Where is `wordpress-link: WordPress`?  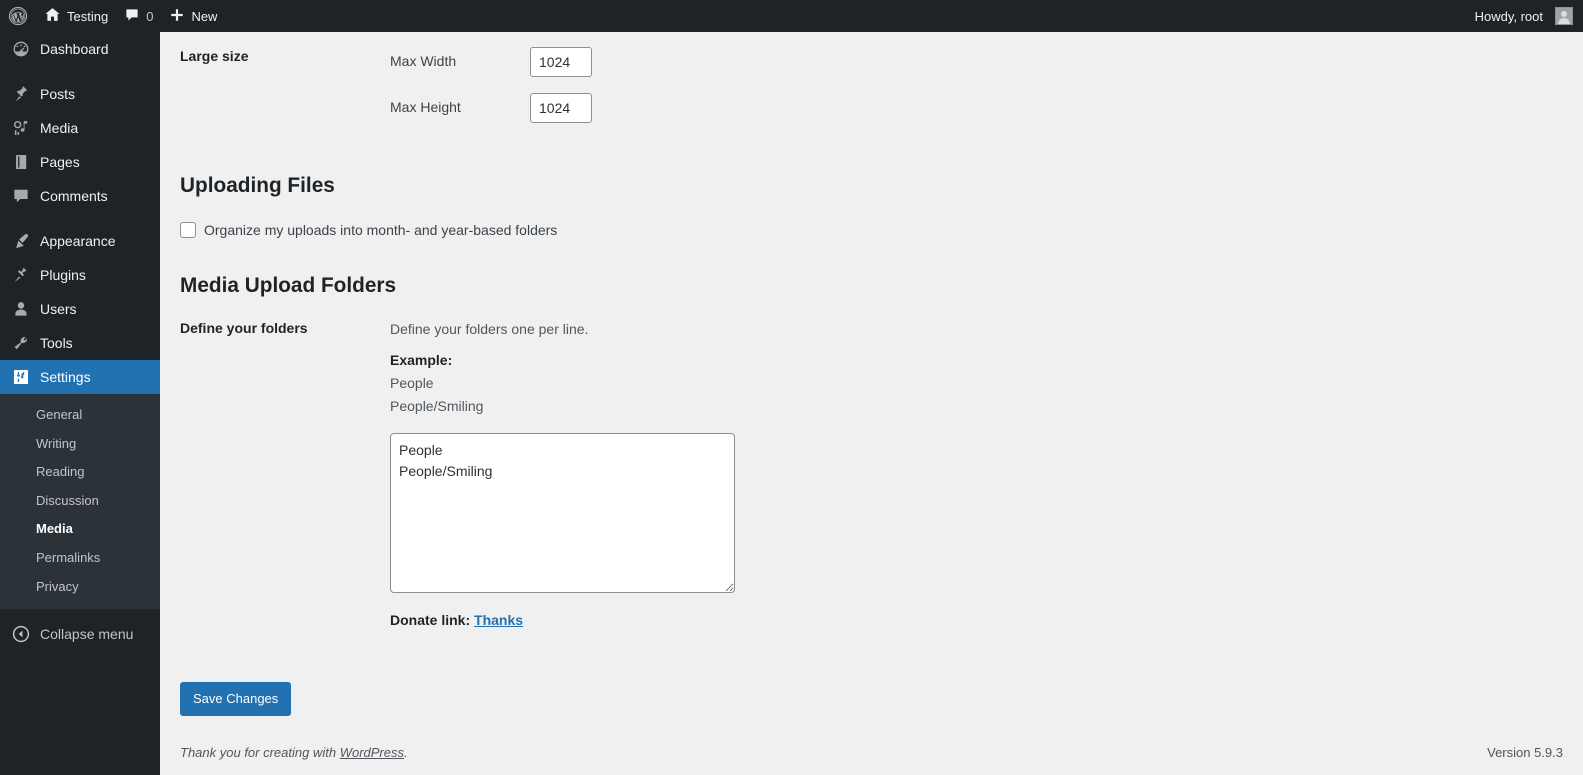 wordpress-link: WordPress is located at coordinates (372, 752).